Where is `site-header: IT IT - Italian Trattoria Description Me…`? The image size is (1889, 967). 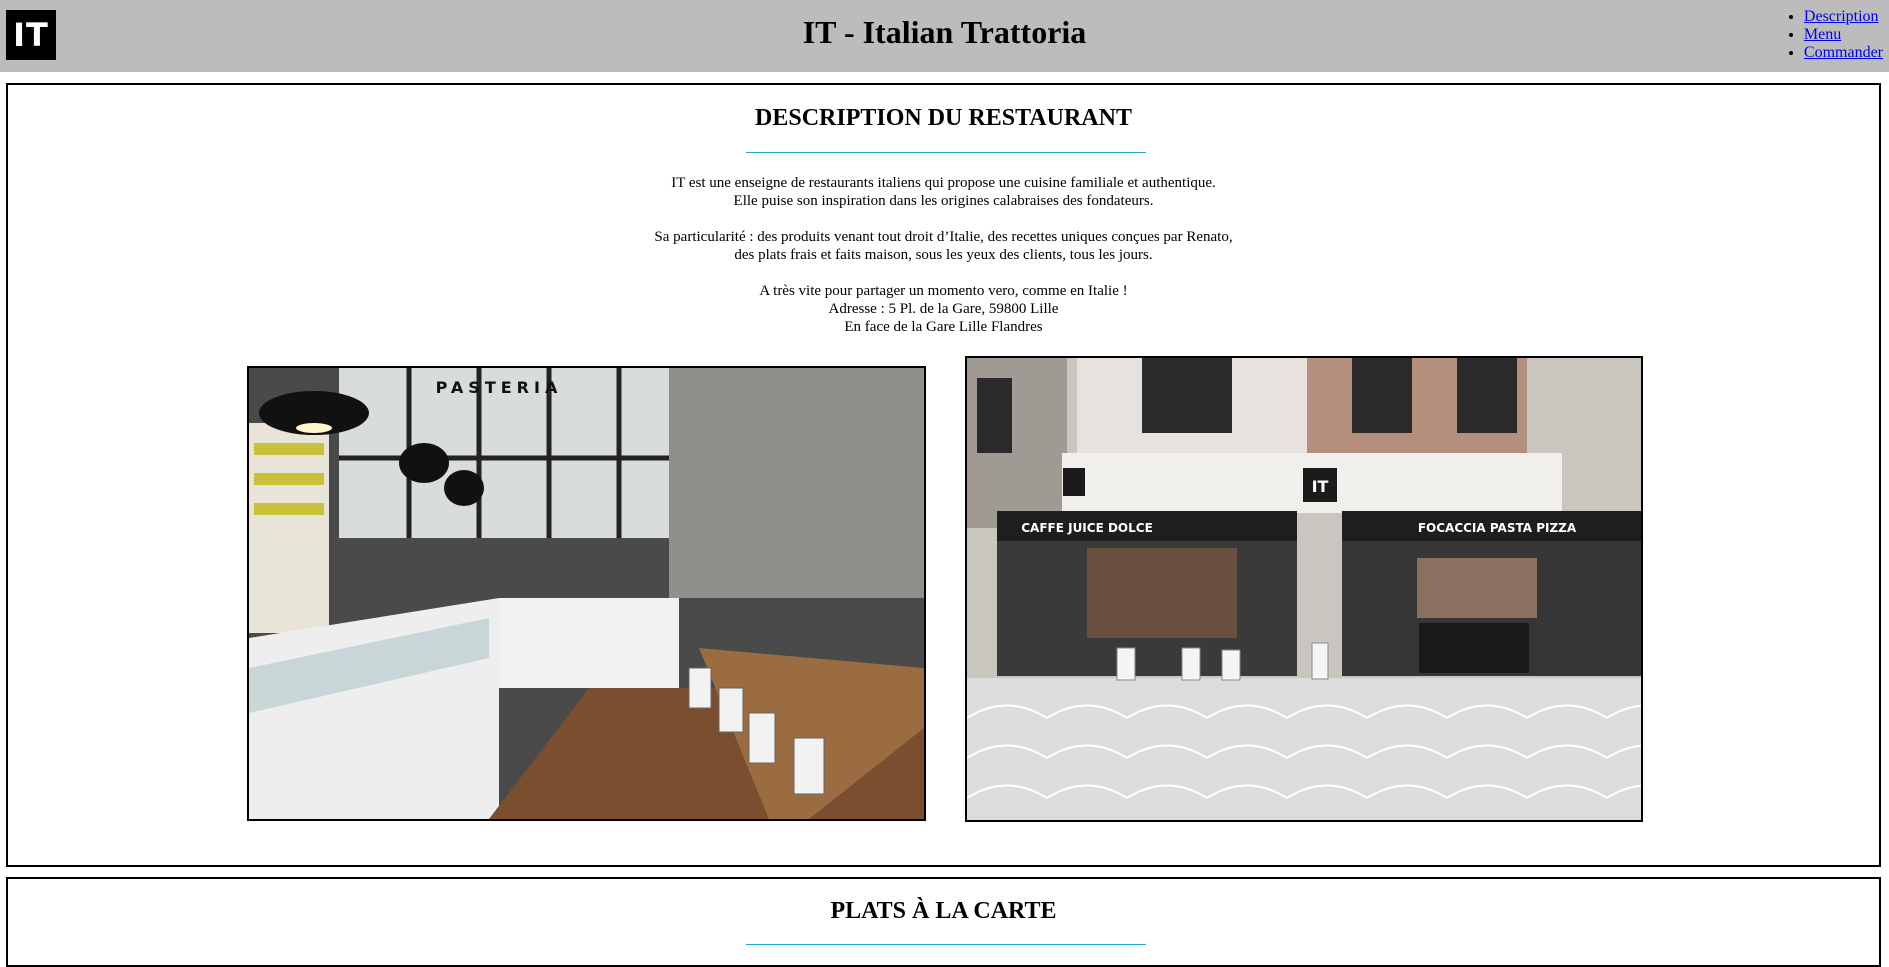
site-header: IT IT - Italian Trattoria Description Me… is located at coordinates (944, 36).